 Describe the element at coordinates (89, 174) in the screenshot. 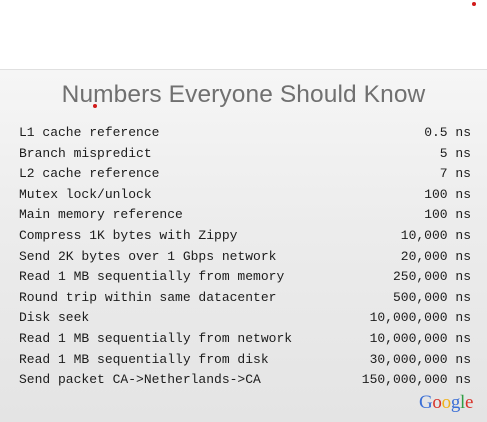

I see `operation-label: L2 cache reference` at that location.